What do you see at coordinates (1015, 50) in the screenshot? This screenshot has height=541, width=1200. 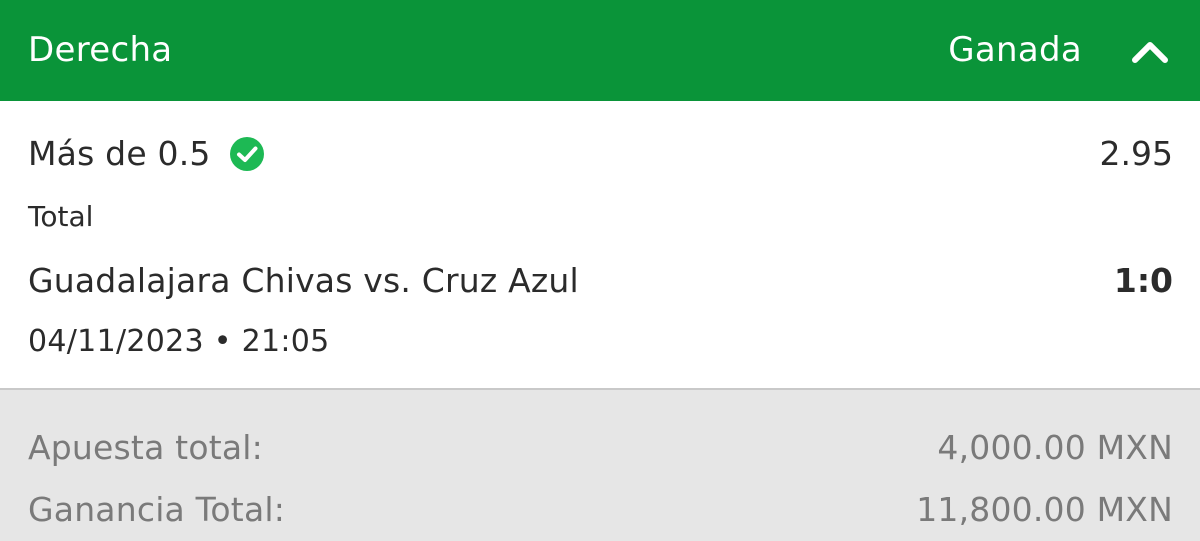 I see `bet-status-label: Ganada` at bounding box center [1015, 50].